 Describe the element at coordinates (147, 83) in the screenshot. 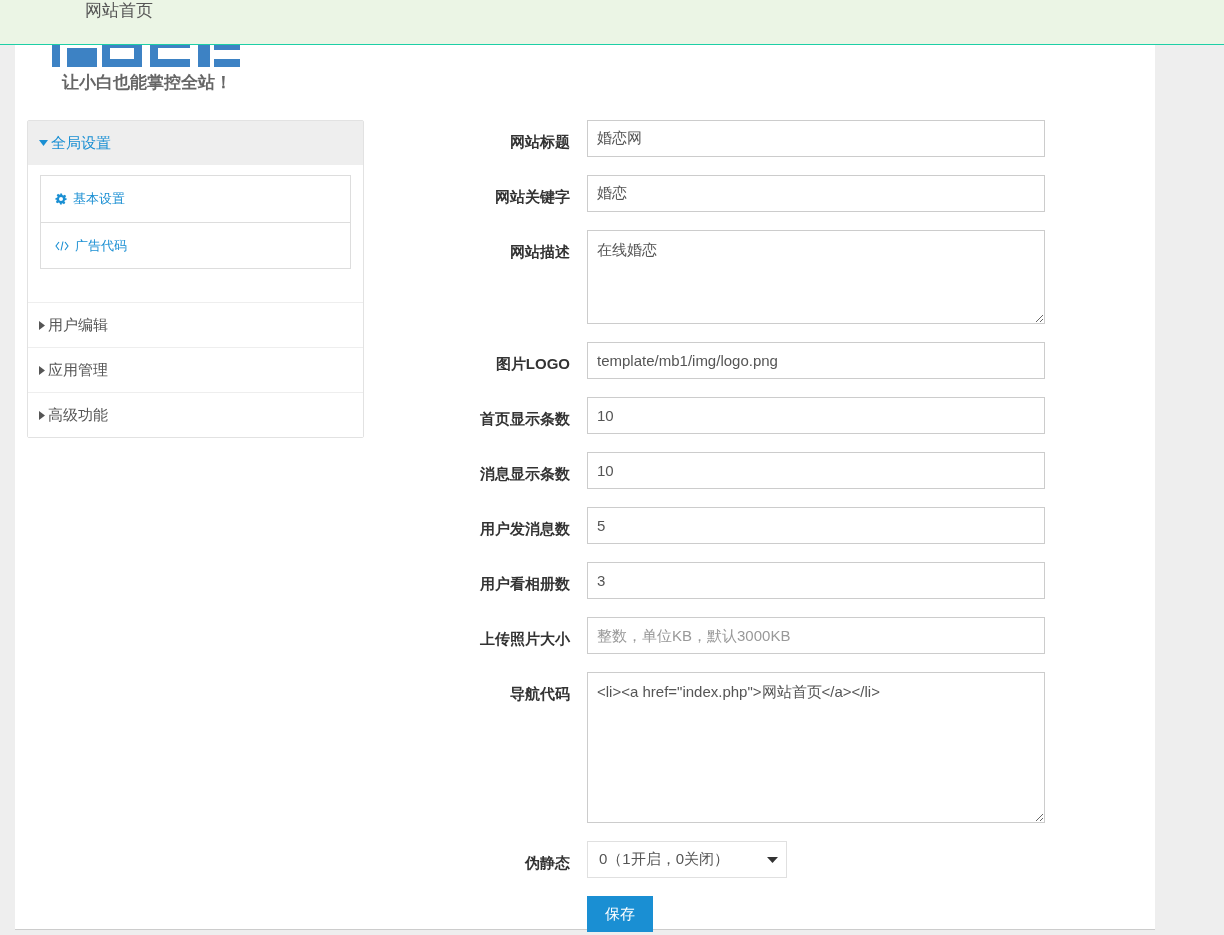

I see `logo-tagline: 让小白也能掌控全站！` at that location.